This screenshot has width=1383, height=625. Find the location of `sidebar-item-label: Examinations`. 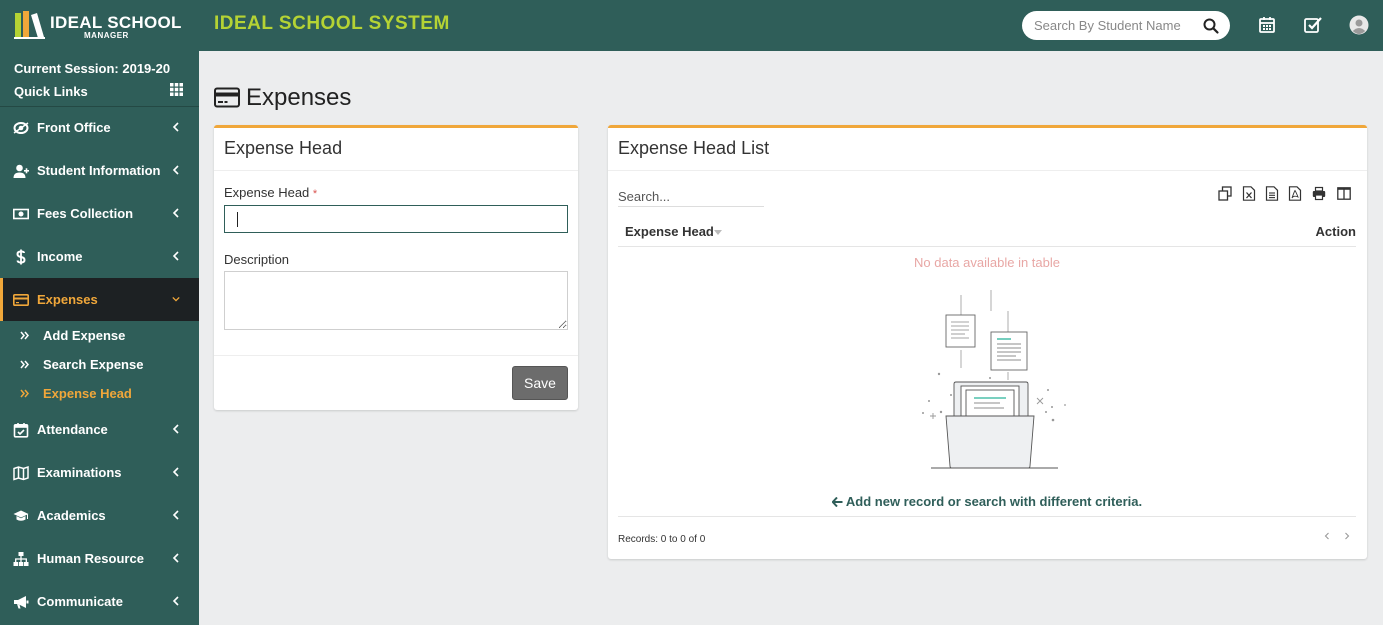

sidebar-item-label: Examinations is located at coordinates (79, 472).